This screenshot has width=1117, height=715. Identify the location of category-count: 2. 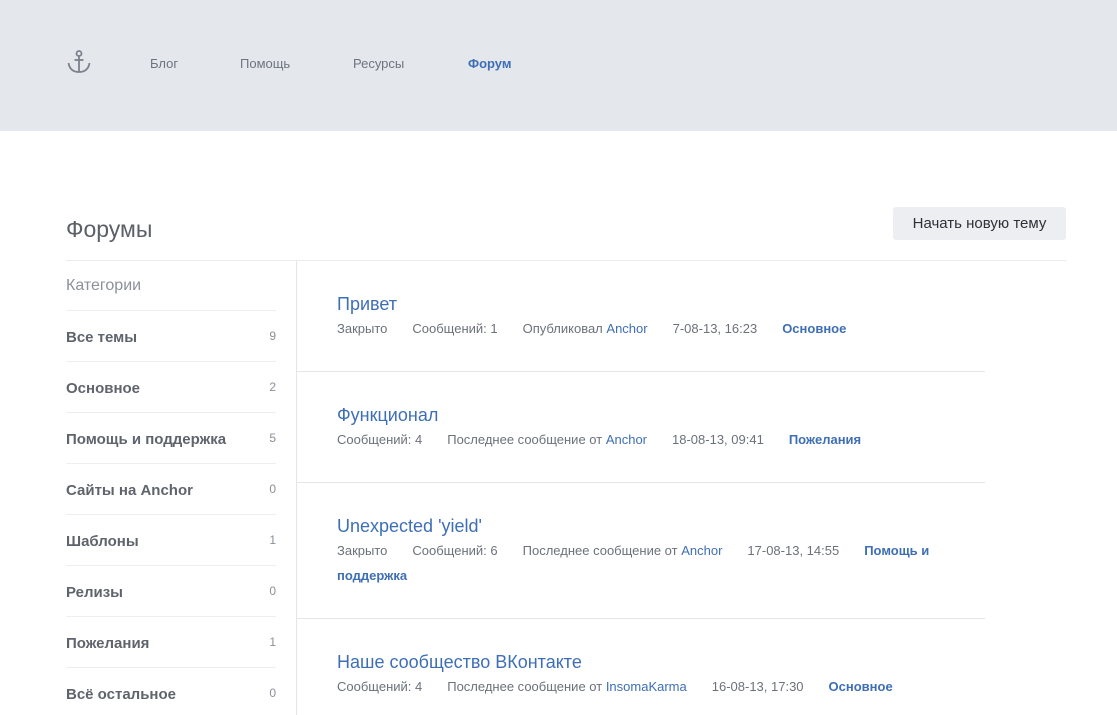
(272, 387).